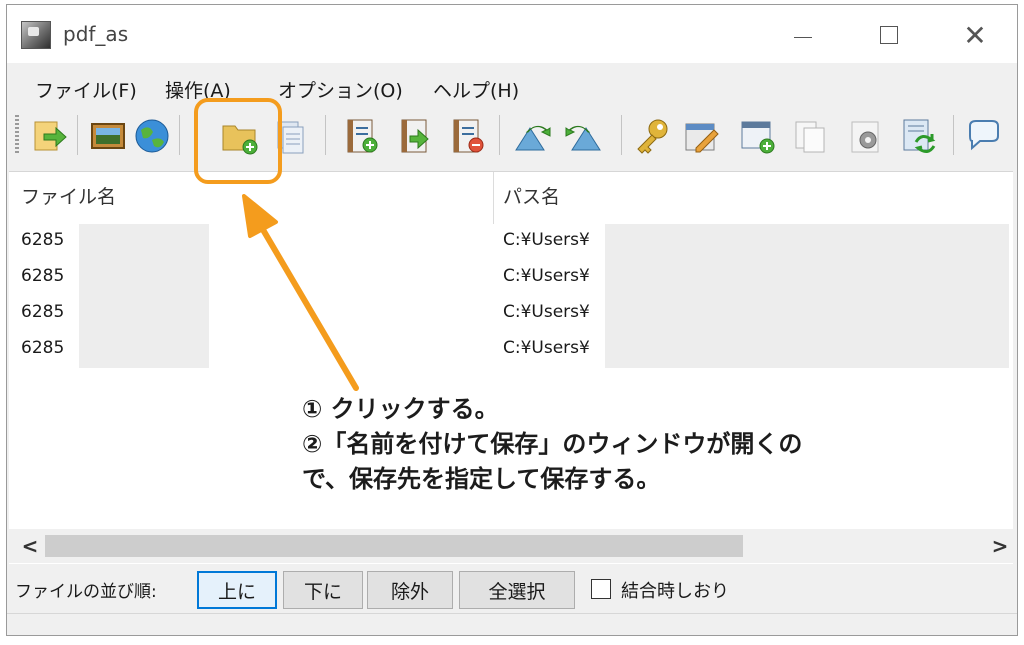  I want to click on minimize-button, so click(803, 35).